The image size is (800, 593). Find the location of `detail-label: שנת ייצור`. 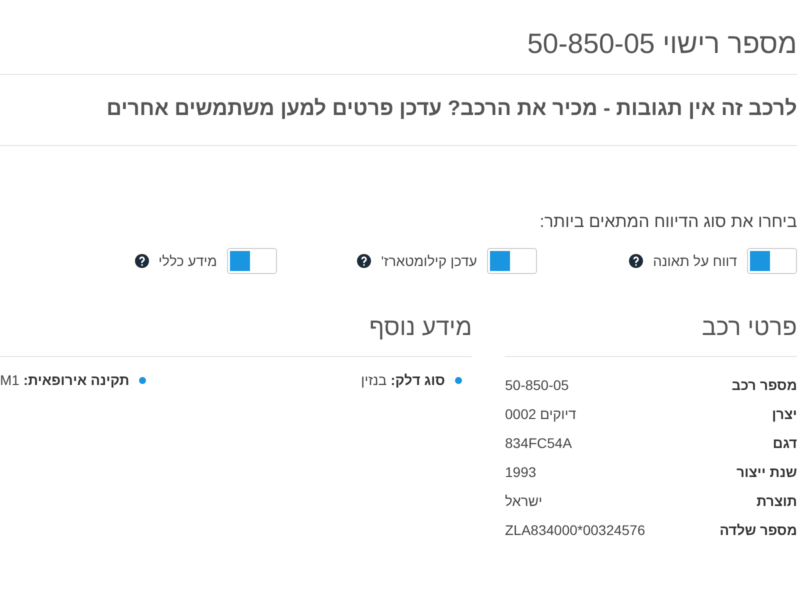

detail-label: שנת ייצור is located at coordinates (766, 472).